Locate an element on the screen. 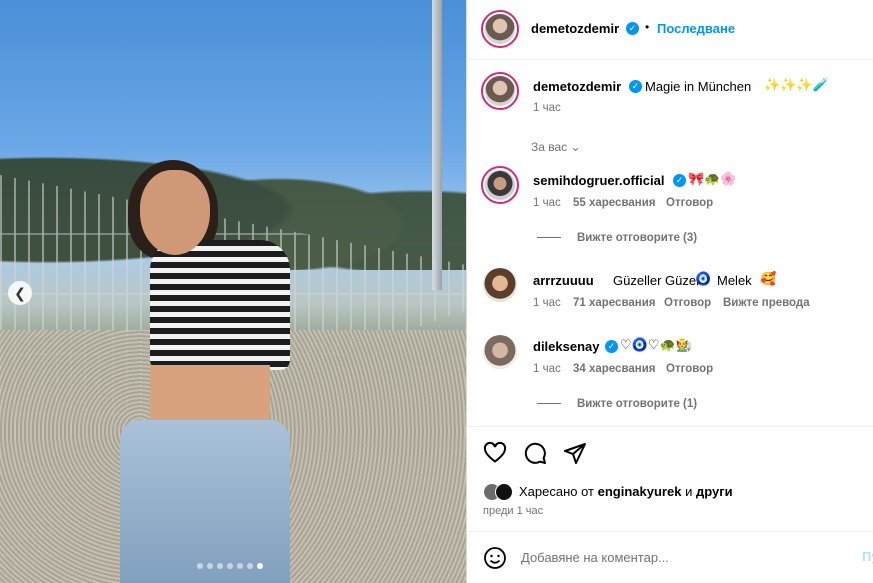  comment-text: Güzeller Güzeli is located at coordinates (657, 280).